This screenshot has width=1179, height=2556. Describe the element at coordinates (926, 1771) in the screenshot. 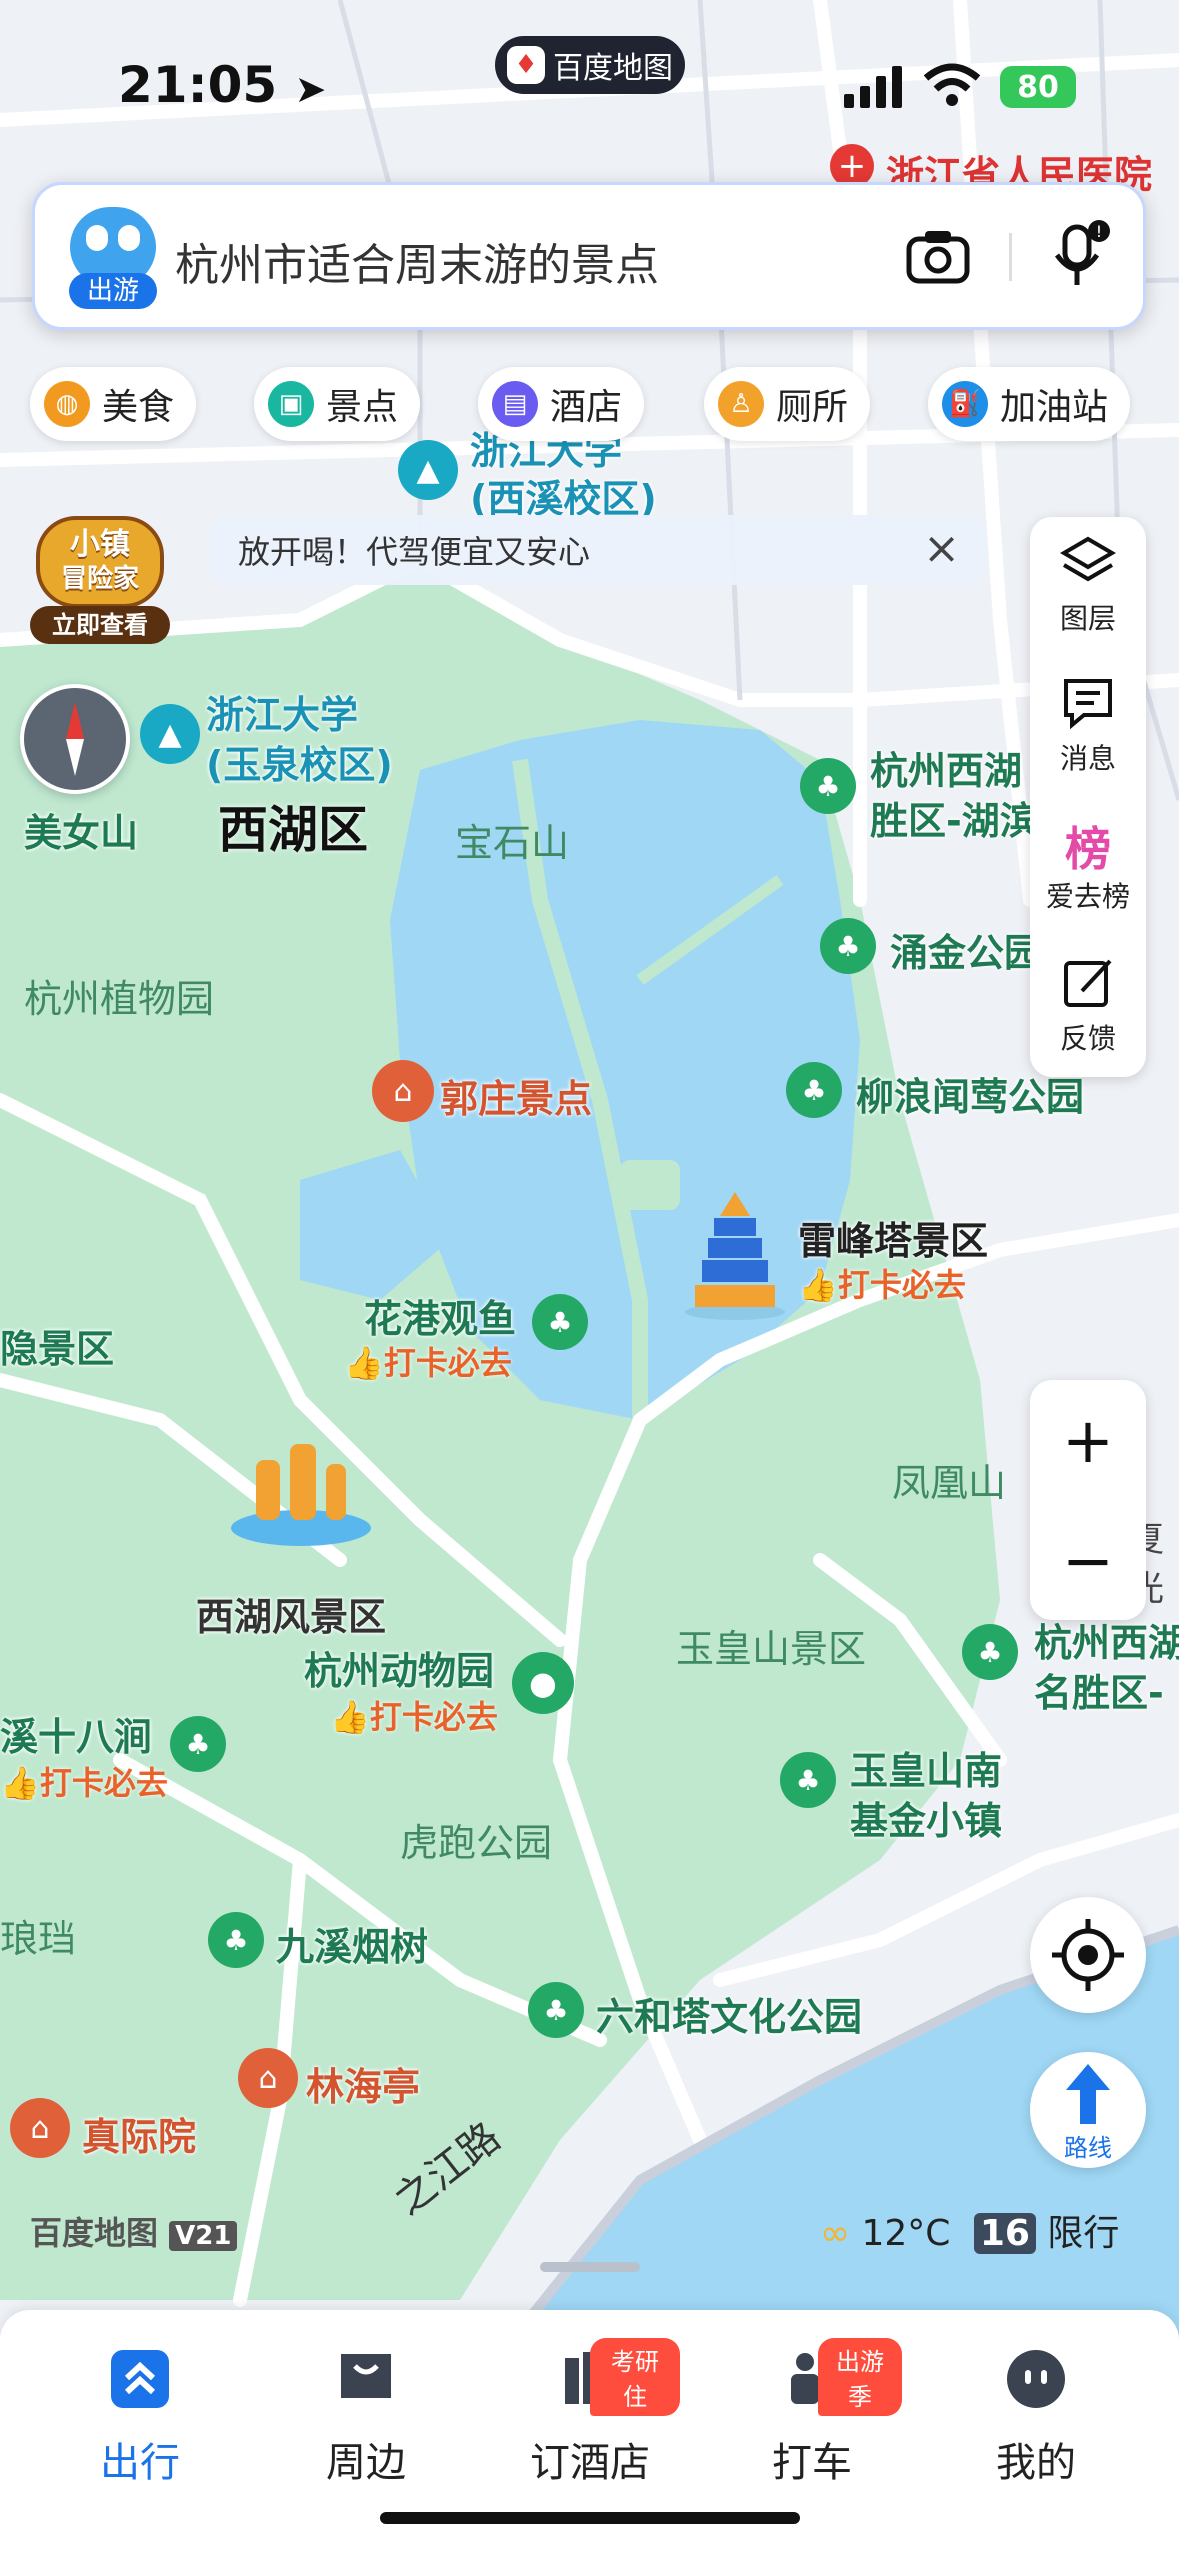

I see `poi-label: 玉皇山南` at that location.